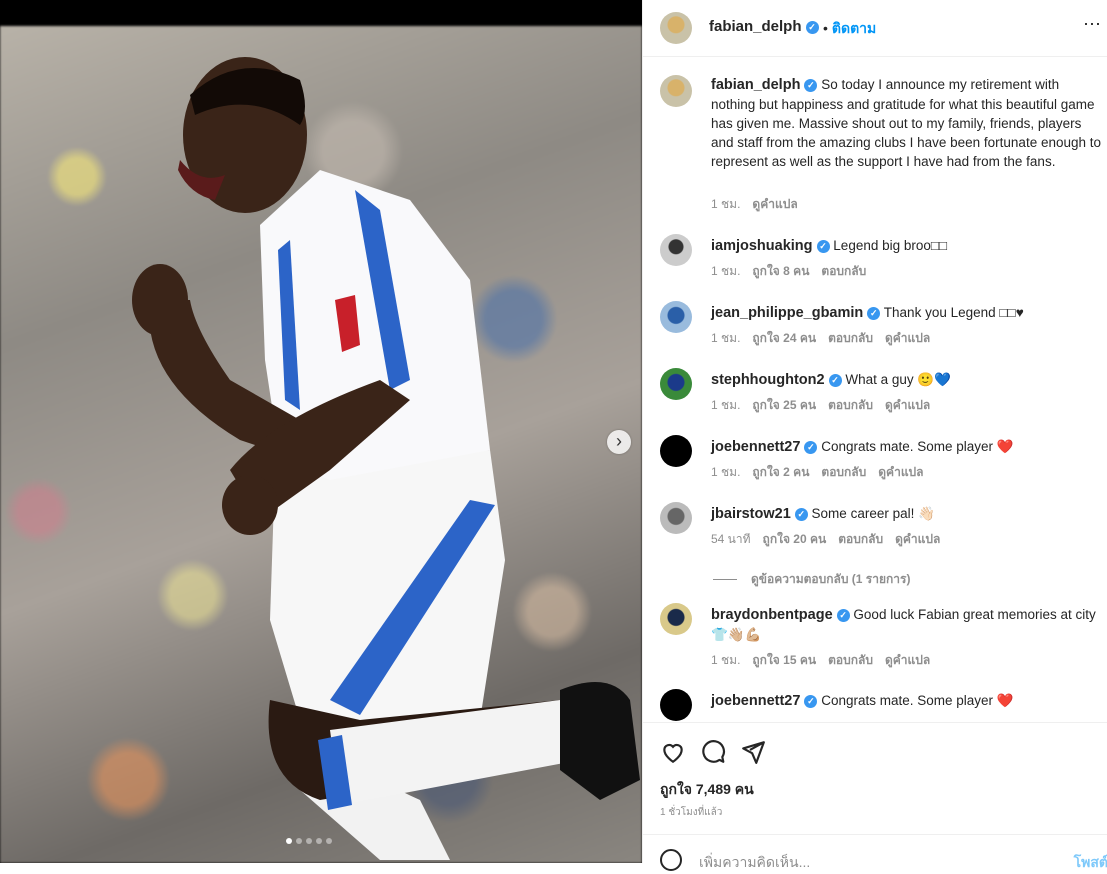 The height and width of the screenshot is (874, 1107). Describe the element at coordinates (831, 539) in the screenshot. I see `comment-meta: 54 นาที ถูกใจ 20 คน ตอบกลับ ดูคำแปล` at that location.